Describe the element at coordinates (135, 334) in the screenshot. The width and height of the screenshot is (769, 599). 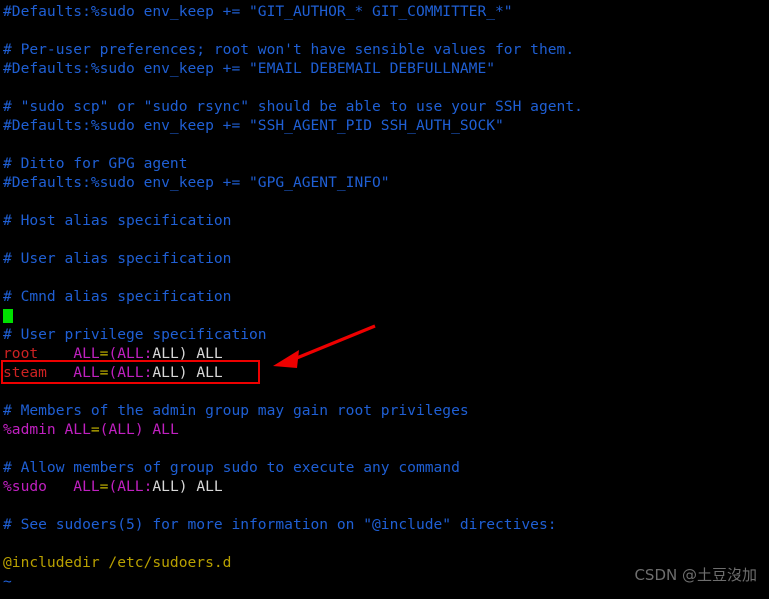
I see `line-segment: # User privilege specification` at that location.